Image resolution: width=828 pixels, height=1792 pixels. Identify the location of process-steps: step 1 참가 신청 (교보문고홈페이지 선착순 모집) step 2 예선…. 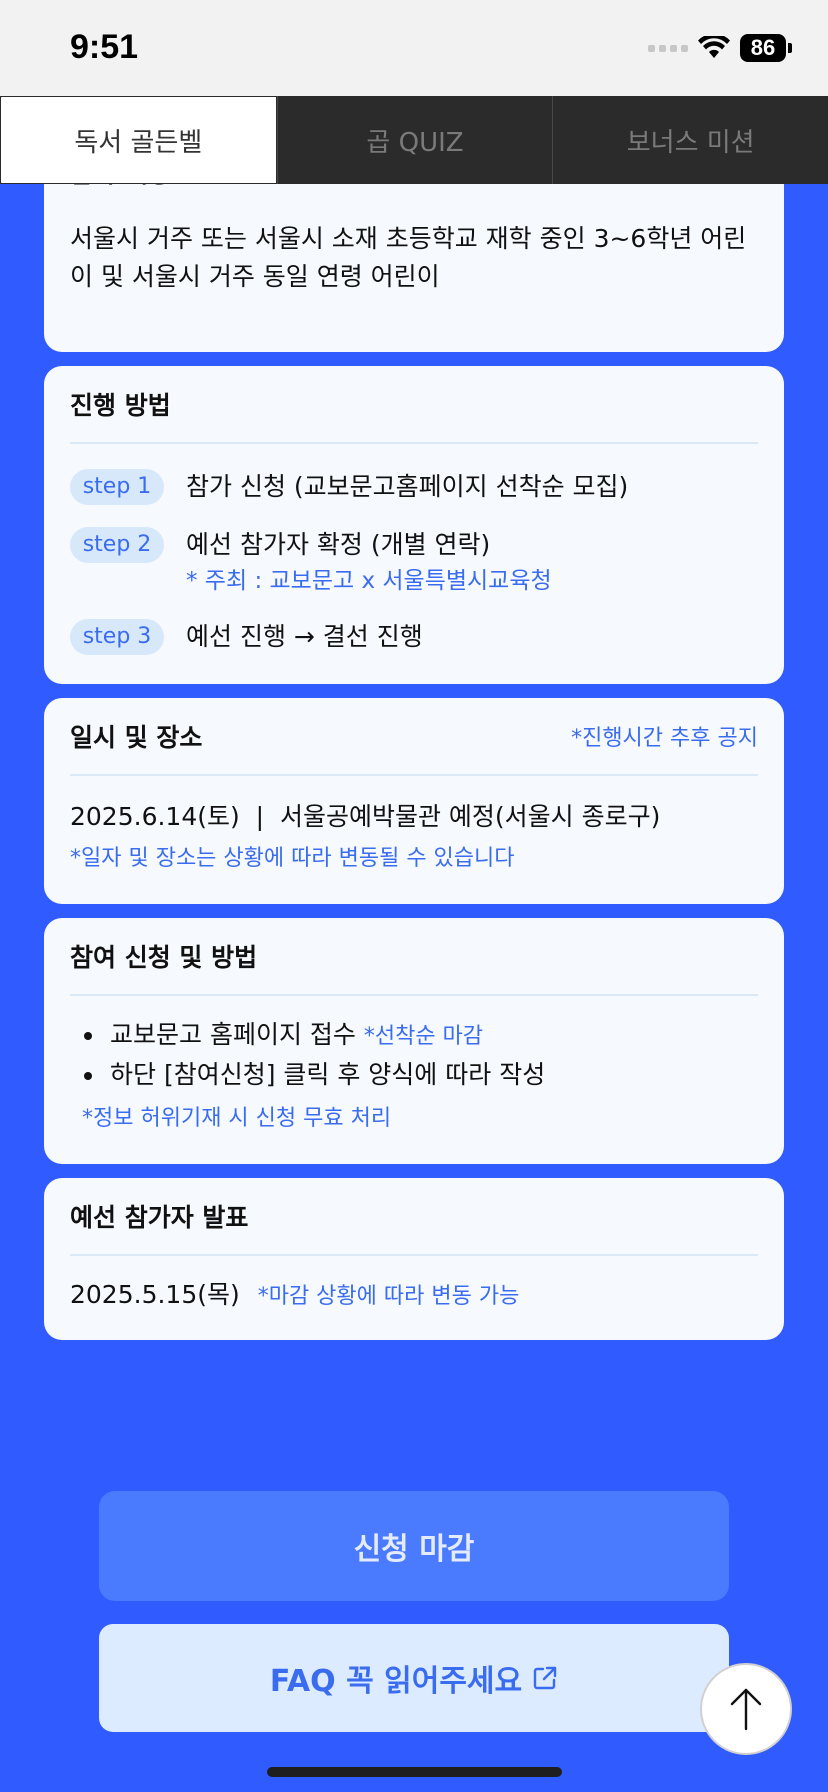
(414, 564).